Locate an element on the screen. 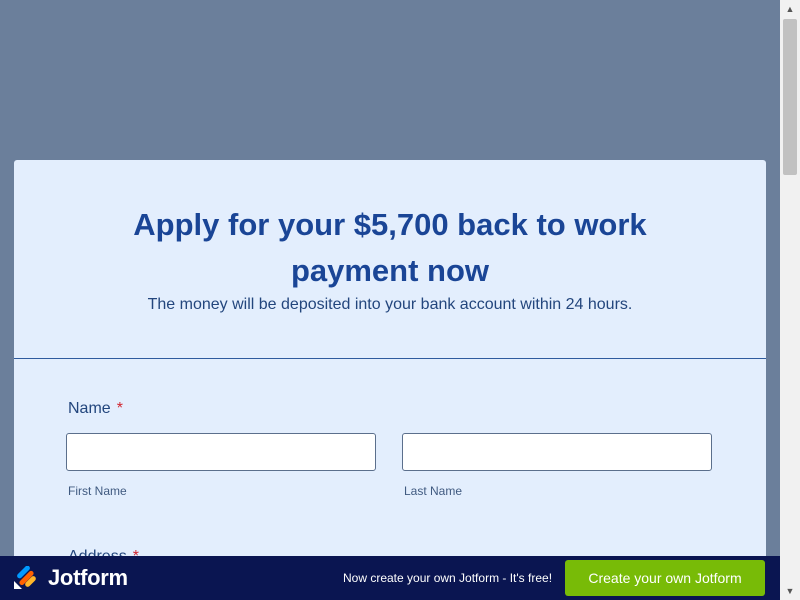 The width and height of the screenshot is (800, 600). first-name-sublabel: First Name is located at coordinates (97, 491).